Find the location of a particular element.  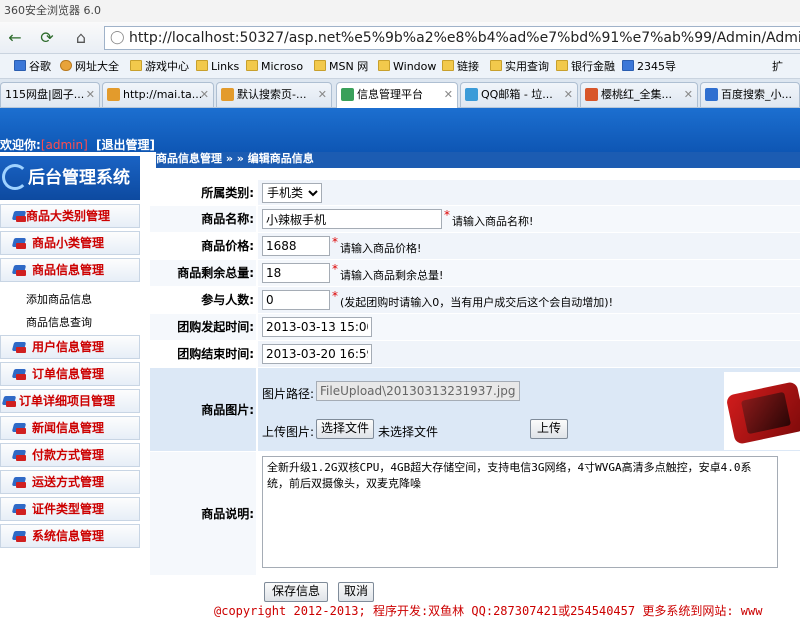

end-time-input is located at coordinates (317, 354).